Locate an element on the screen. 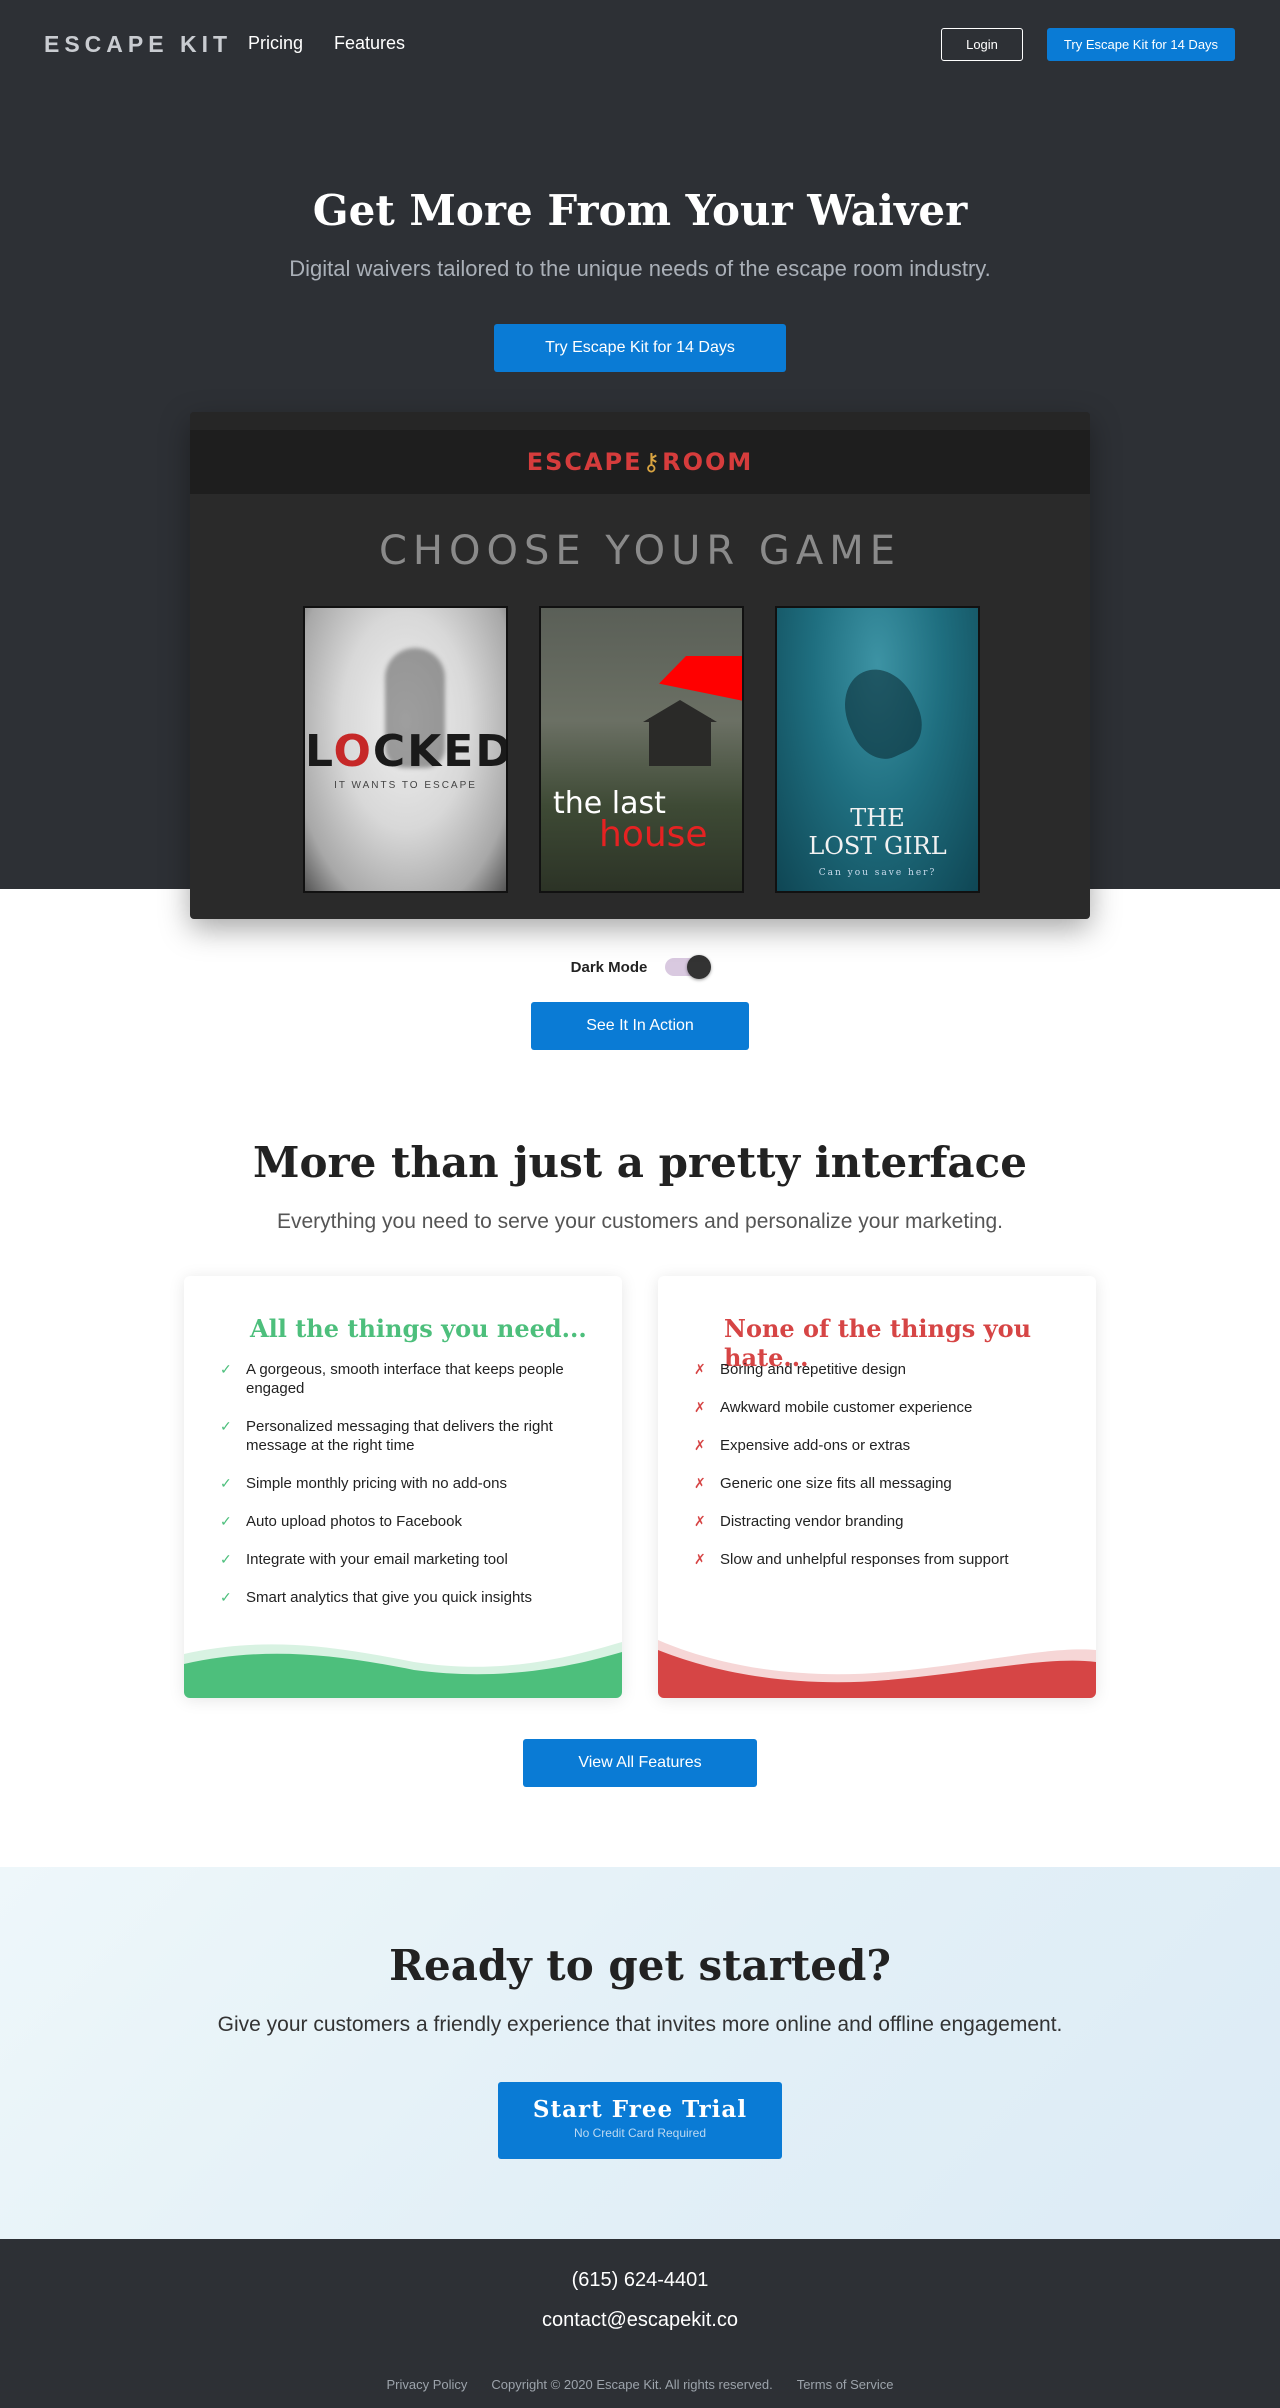 Image resolution: width=1280 pixels, height=2408 pixels. cta-button-sublabel: No Credit Card Required is located at coordinates (640, 2133).